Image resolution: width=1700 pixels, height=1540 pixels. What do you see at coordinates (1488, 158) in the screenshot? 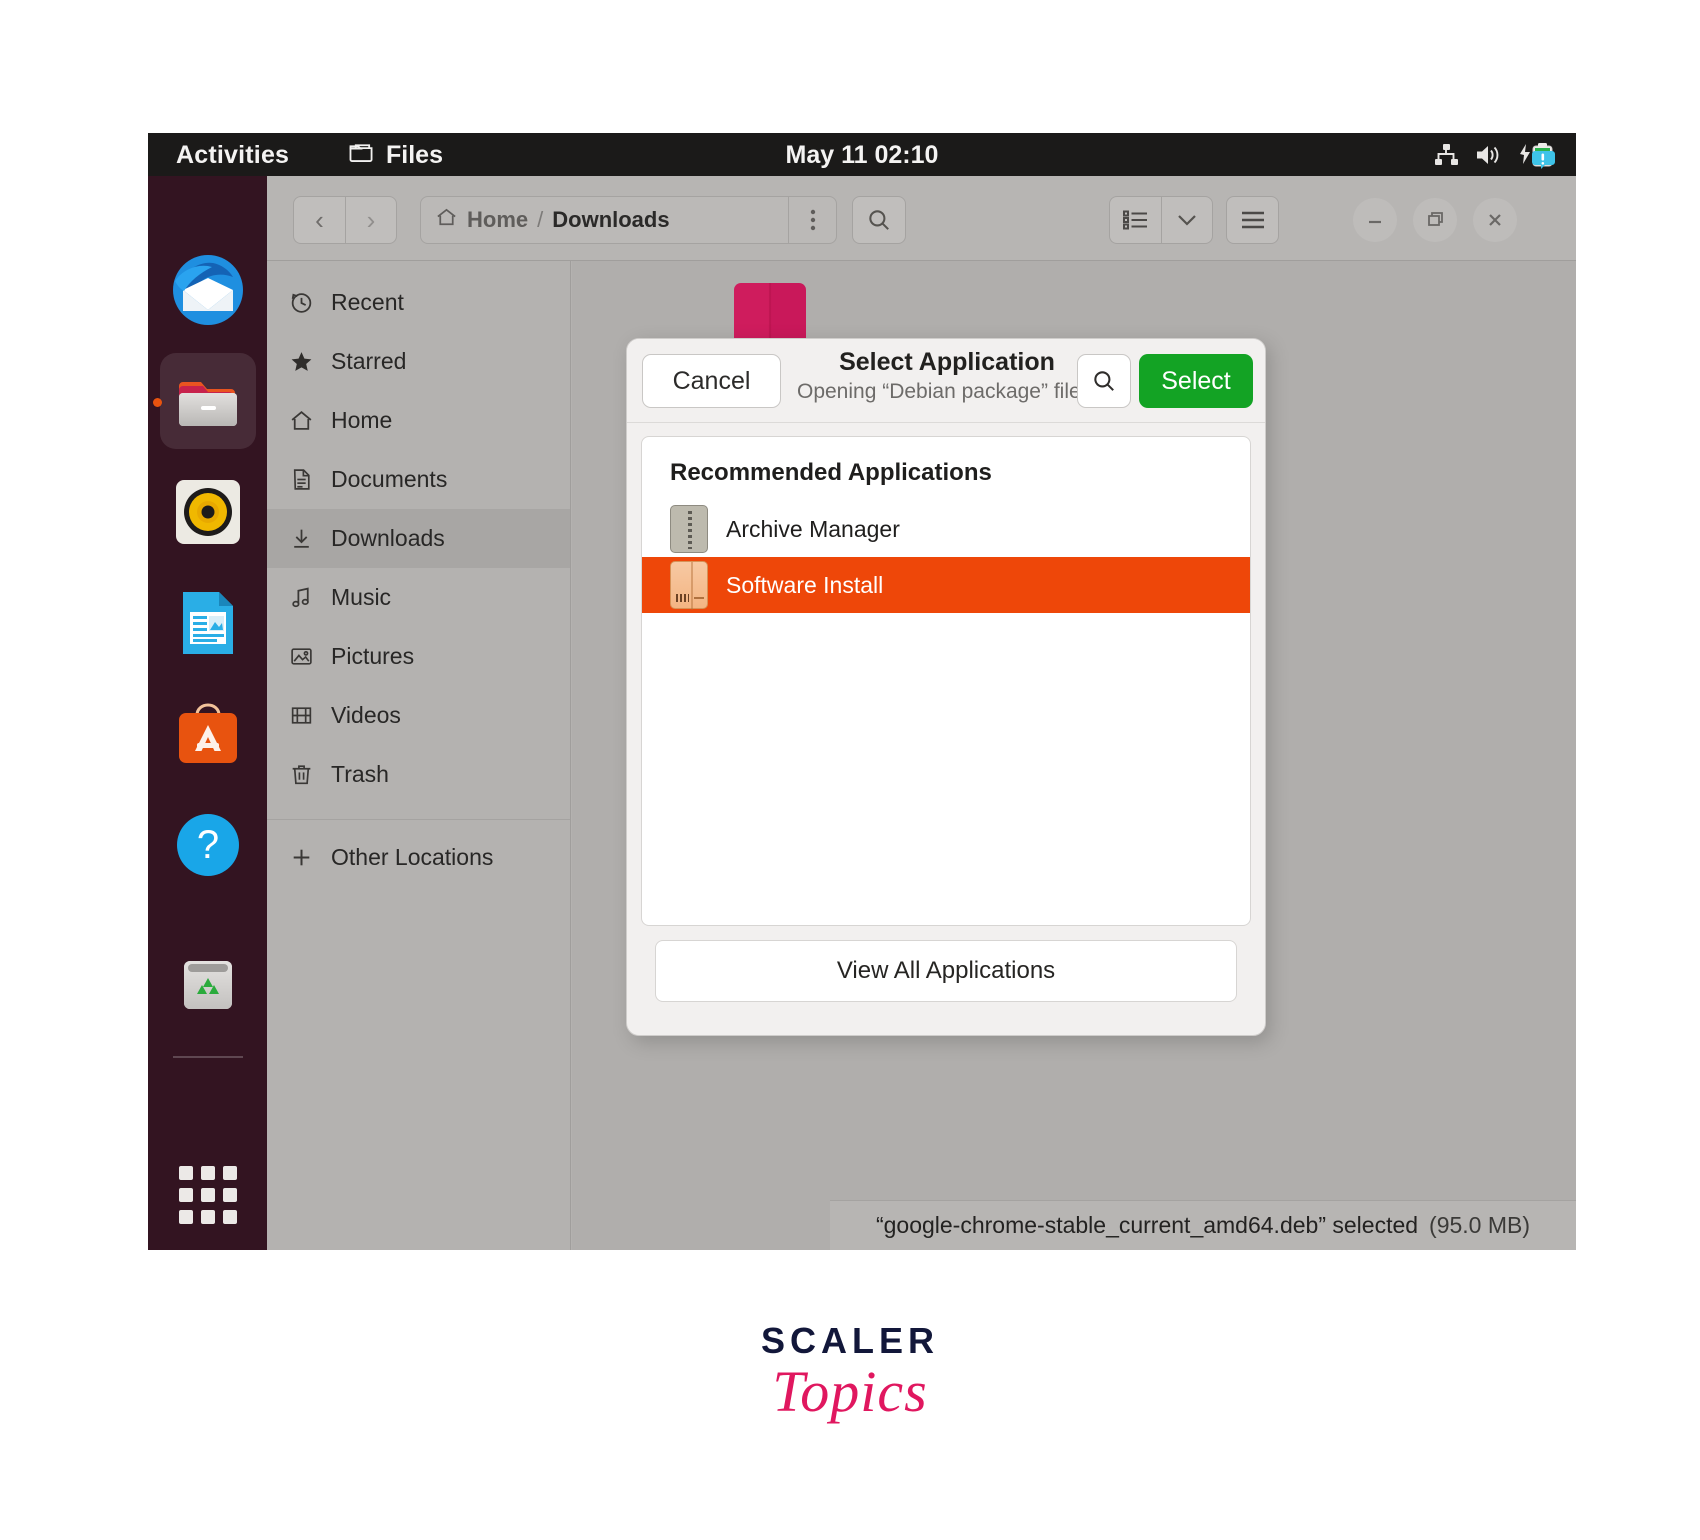
I see `volume-icon` at bounding box center [1488, 158].